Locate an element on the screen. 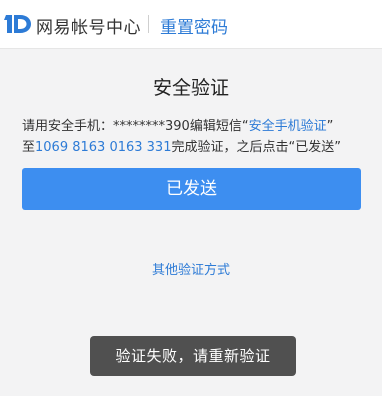 This screenshot has height=396, width=382. brand-name: 网易帐号中心 is located at coordinates (88, 25).